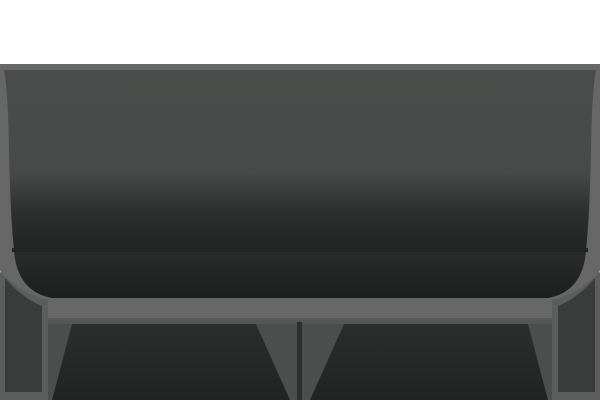 This screenshot has width=600, height=400. I want to click on sofa-center-divider, so click(299, 361).